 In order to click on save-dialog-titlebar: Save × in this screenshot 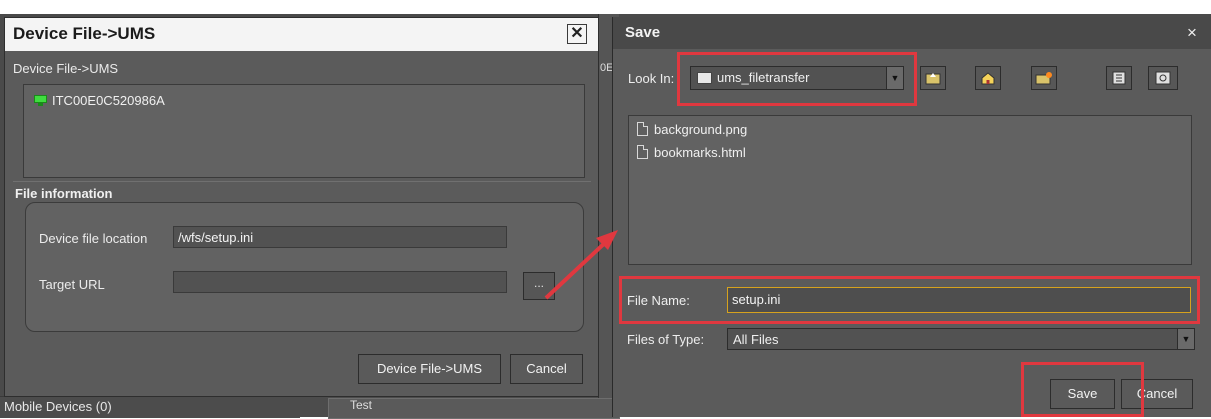, I will do `click(912, 33)`.